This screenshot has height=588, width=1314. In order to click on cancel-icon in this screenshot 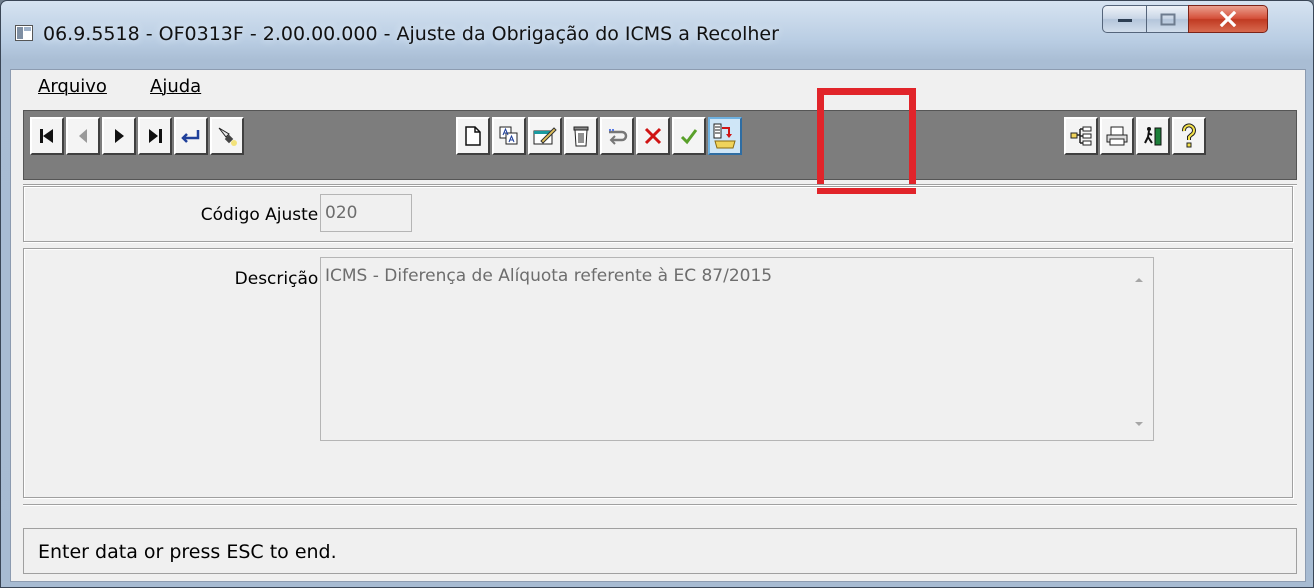, I will do `click(653, 136)`.